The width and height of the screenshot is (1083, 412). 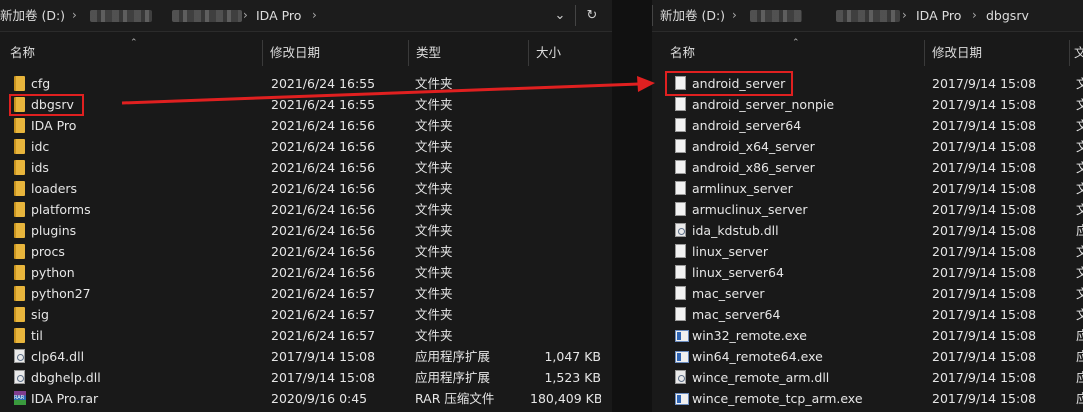 I want to click on left-breadcrumb-current: IDA Pro, so click(x=278, y=15).